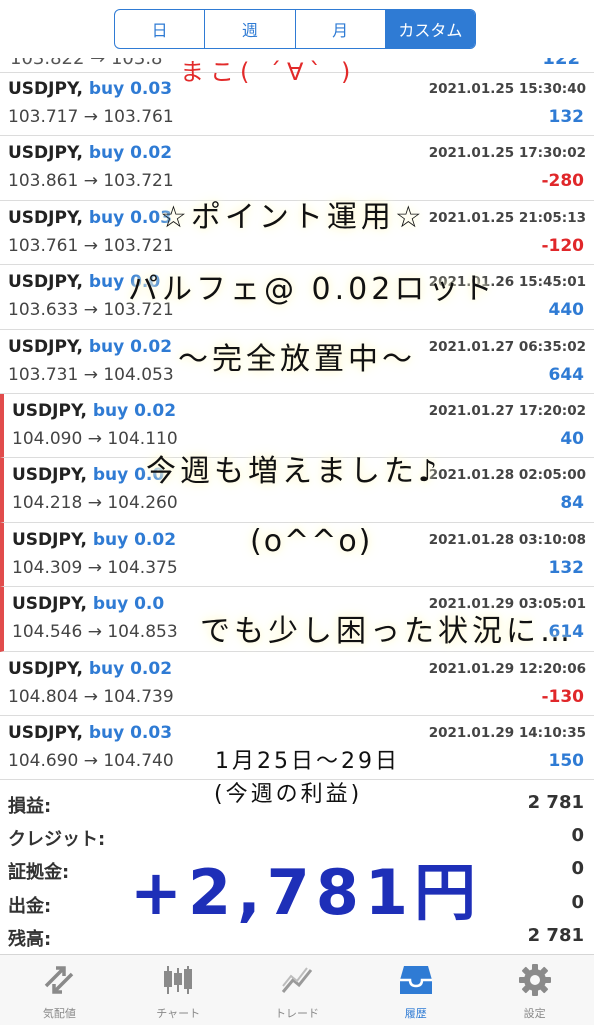  What do you see at coordinates (562, 245) in the screenshot?
I see `trade-profit: -120` at bounding box center [562, 245].